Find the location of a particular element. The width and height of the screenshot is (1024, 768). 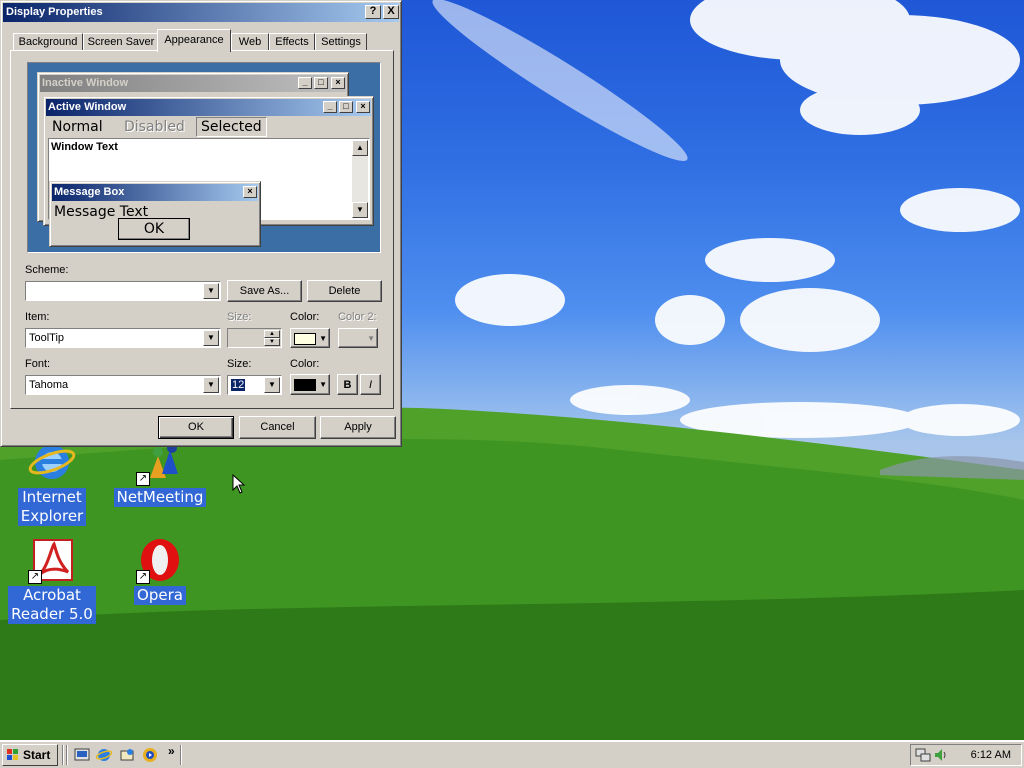

item-color2-button: ▼ is located at coordinates (358, 338).